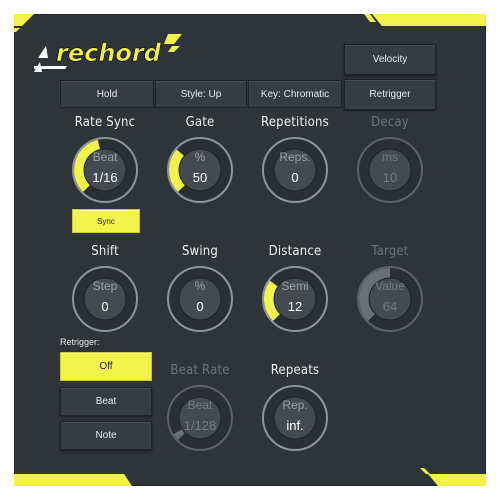 This screenshot has width=500, height=500. Describe the element at coordinates (295, 251) in the screenshot. I see `distance-label: Distance` at that location.